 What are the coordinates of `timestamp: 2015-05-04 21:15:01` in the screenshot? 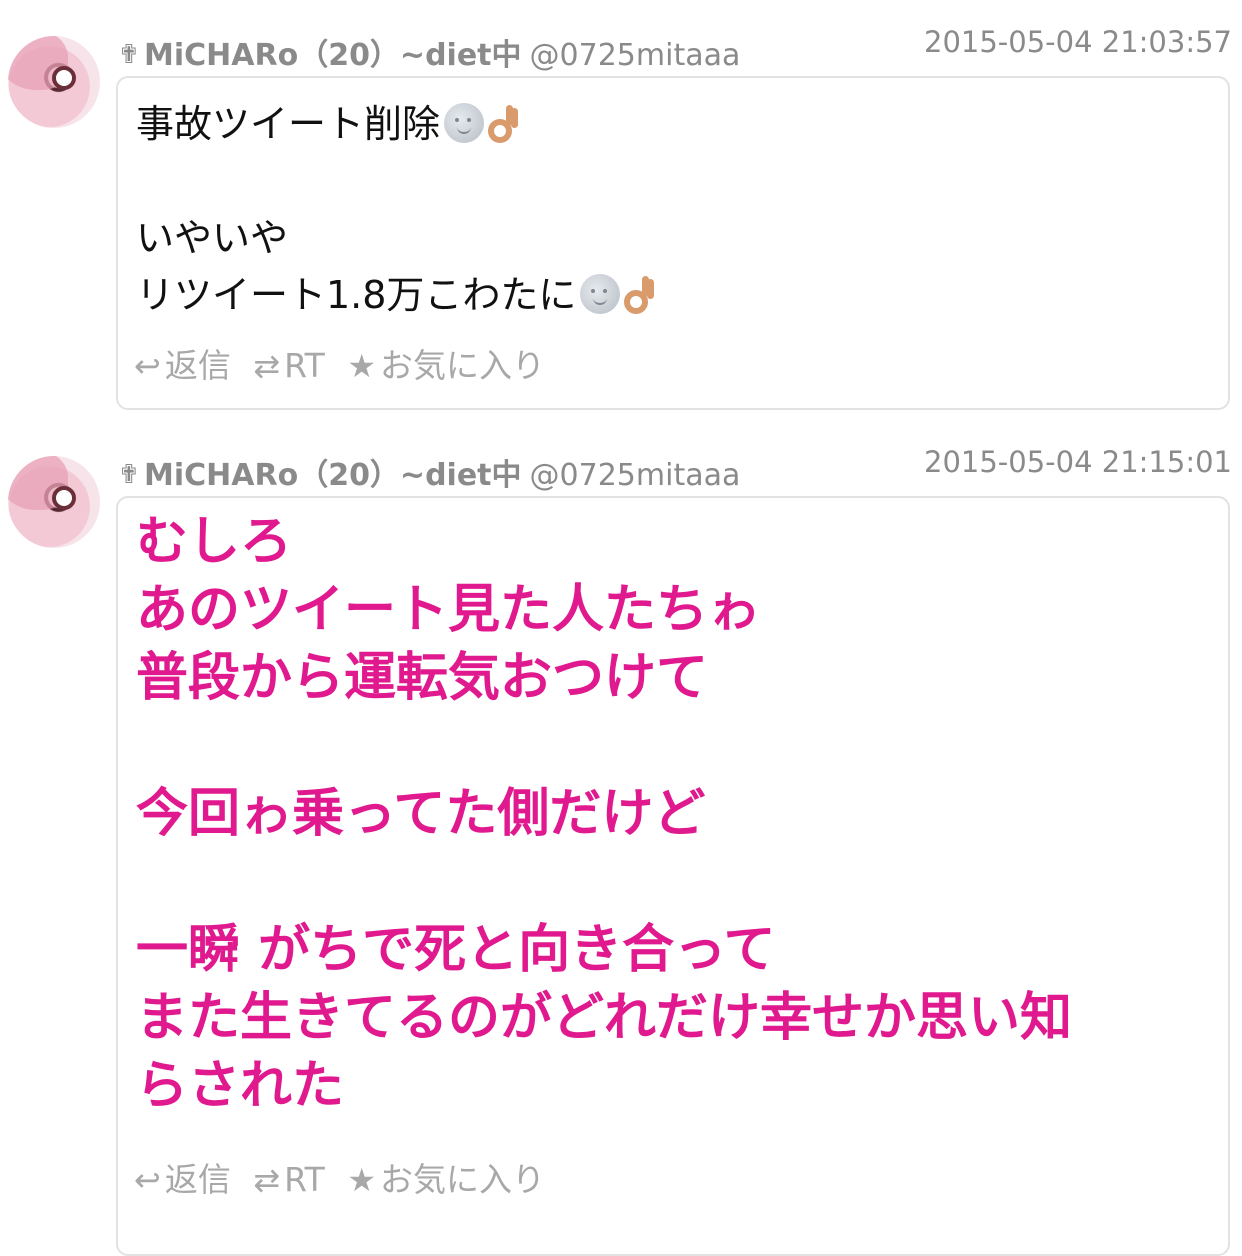 It's located at (1078, 462).